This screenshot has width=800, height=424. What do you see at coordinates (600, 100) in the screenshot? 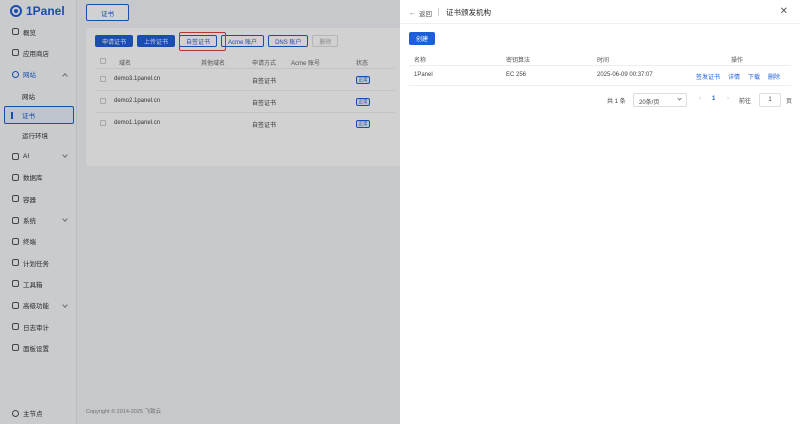
I see `pagination: 共 1 条 20条/页 ‹ 1 › 前往 1 页` at bounding box center [600, 100].